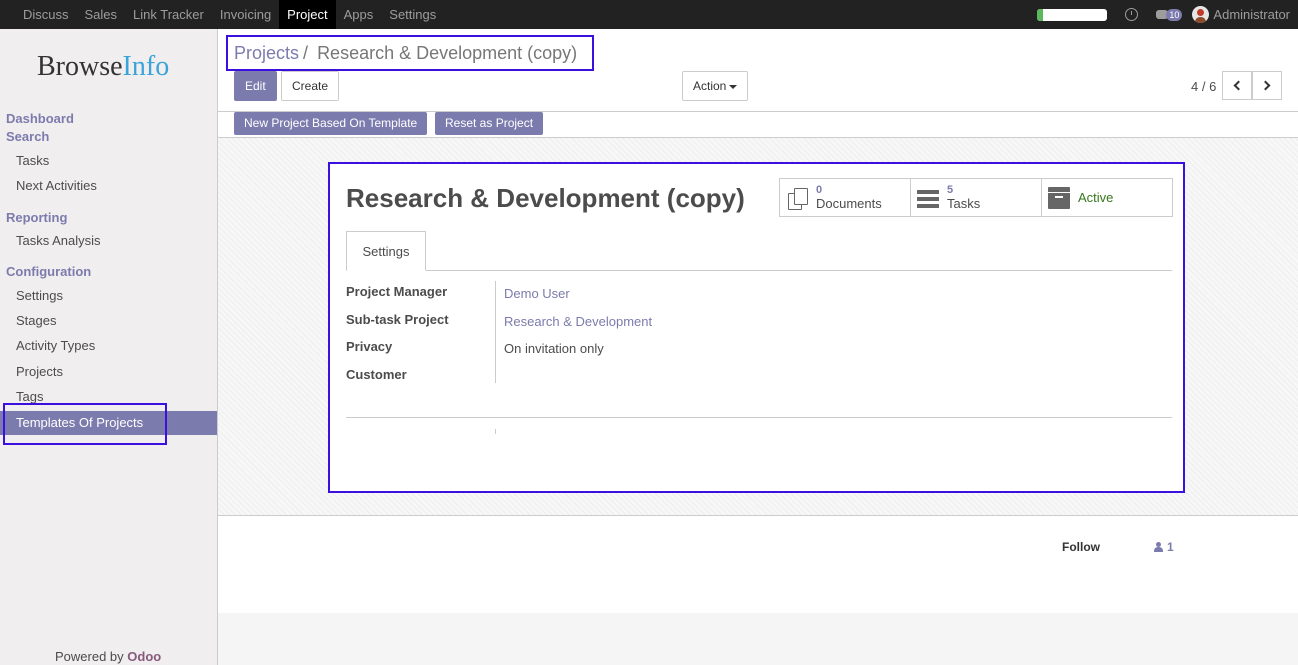 This screenshot has width=1298, height=665. Describe the element at coordinates (489, 123) in the screenshot. I see `reset-as-project-button: Reset as Project` at that location.